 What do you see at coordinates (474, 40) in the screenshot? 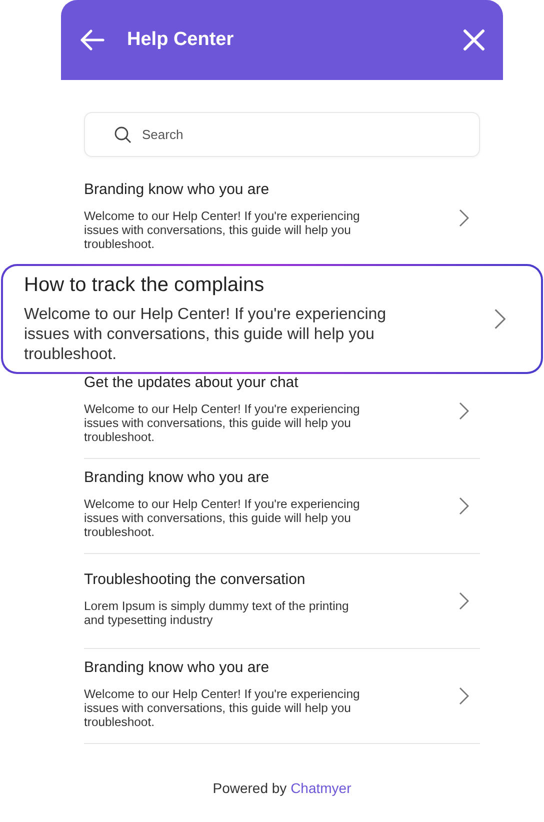
I see `close-icon` at bounding box center [474, 40].